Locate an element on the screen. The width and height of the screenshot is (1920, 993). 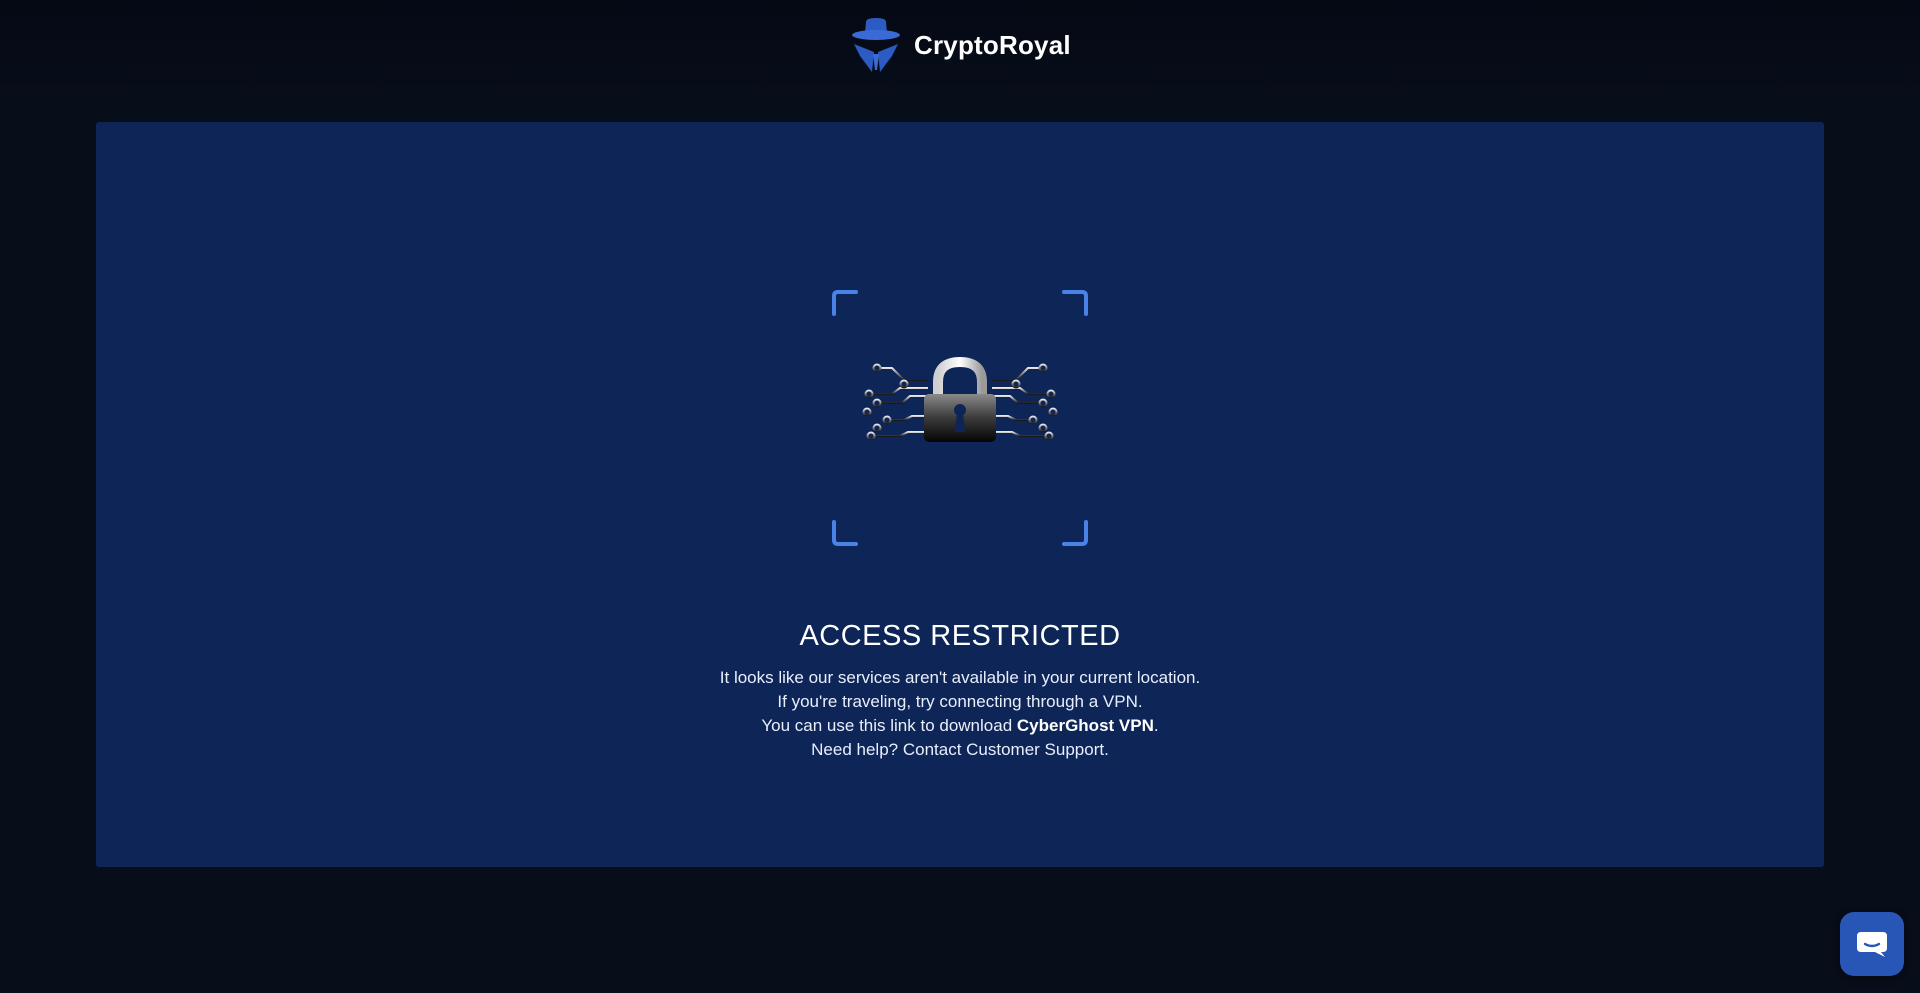
message-line-support: Need help? Contact Customer Support. is located at coordinates (960, 749).